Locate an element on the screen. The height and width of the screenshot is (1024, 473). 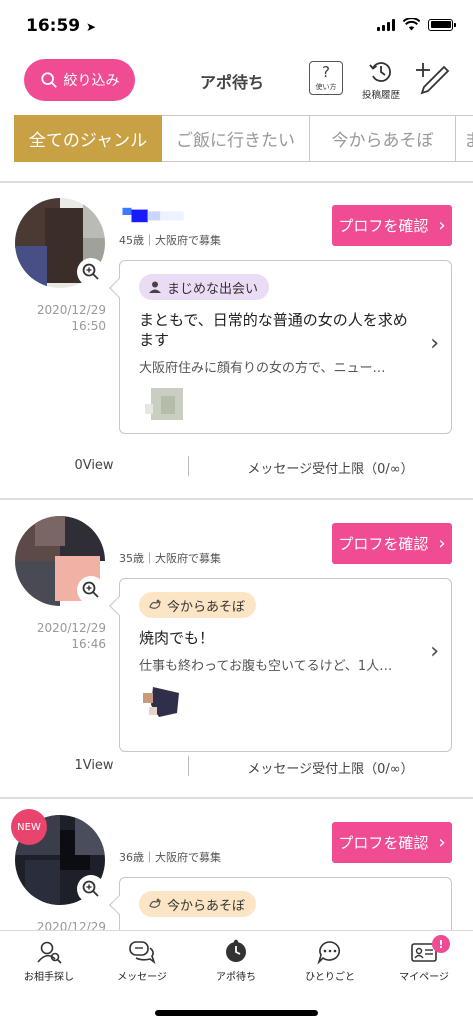
nav-appointments: アポ待ち is located at coordinates (236, 961).